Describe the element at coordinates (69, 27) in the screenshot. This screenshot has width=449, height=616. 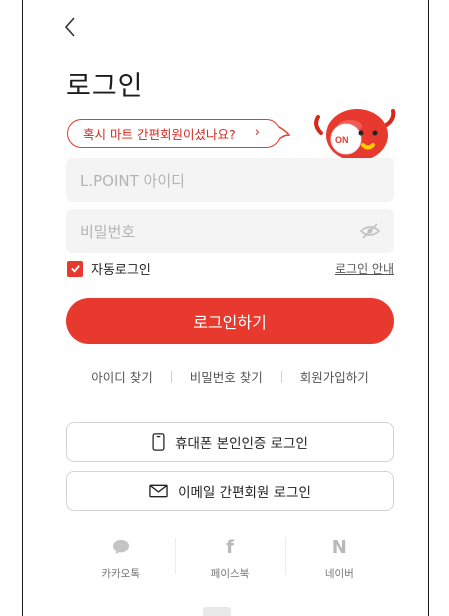
I see `chevron-left-icon` at that location.